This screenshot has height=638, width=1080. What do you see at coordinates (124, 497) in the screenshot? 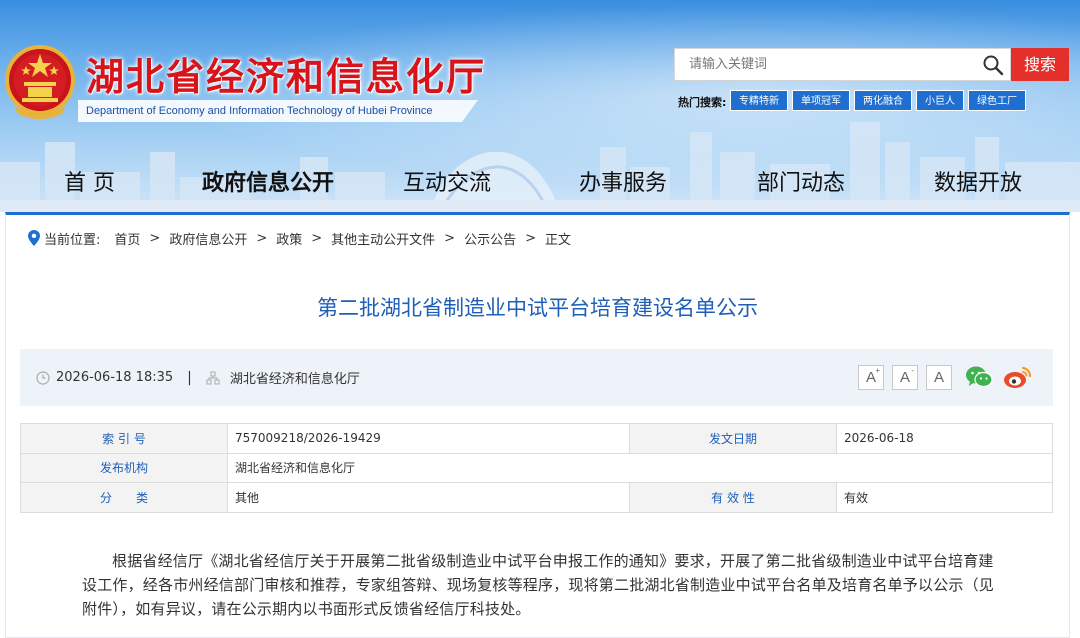
I see `category-label: 分 类` at bounding box center [124, 497].